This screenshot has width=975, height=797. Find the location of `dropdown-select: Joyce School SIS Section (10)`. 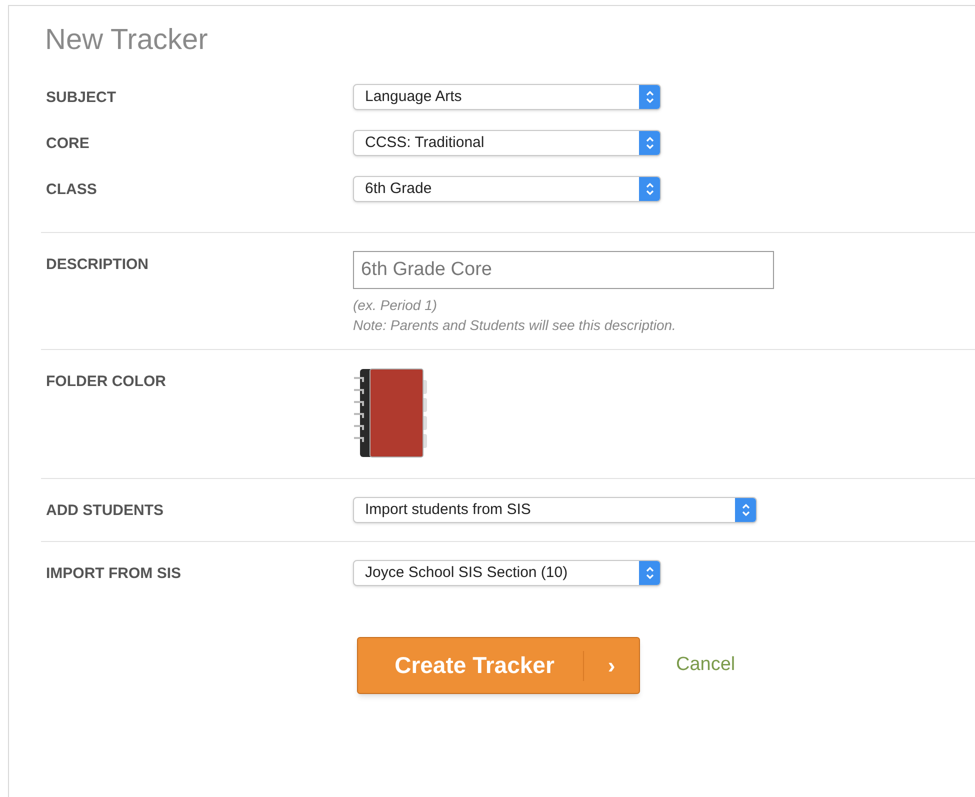

dropdown-select: Joyce School SIS Section (10) is located at coordinates (507, 573).